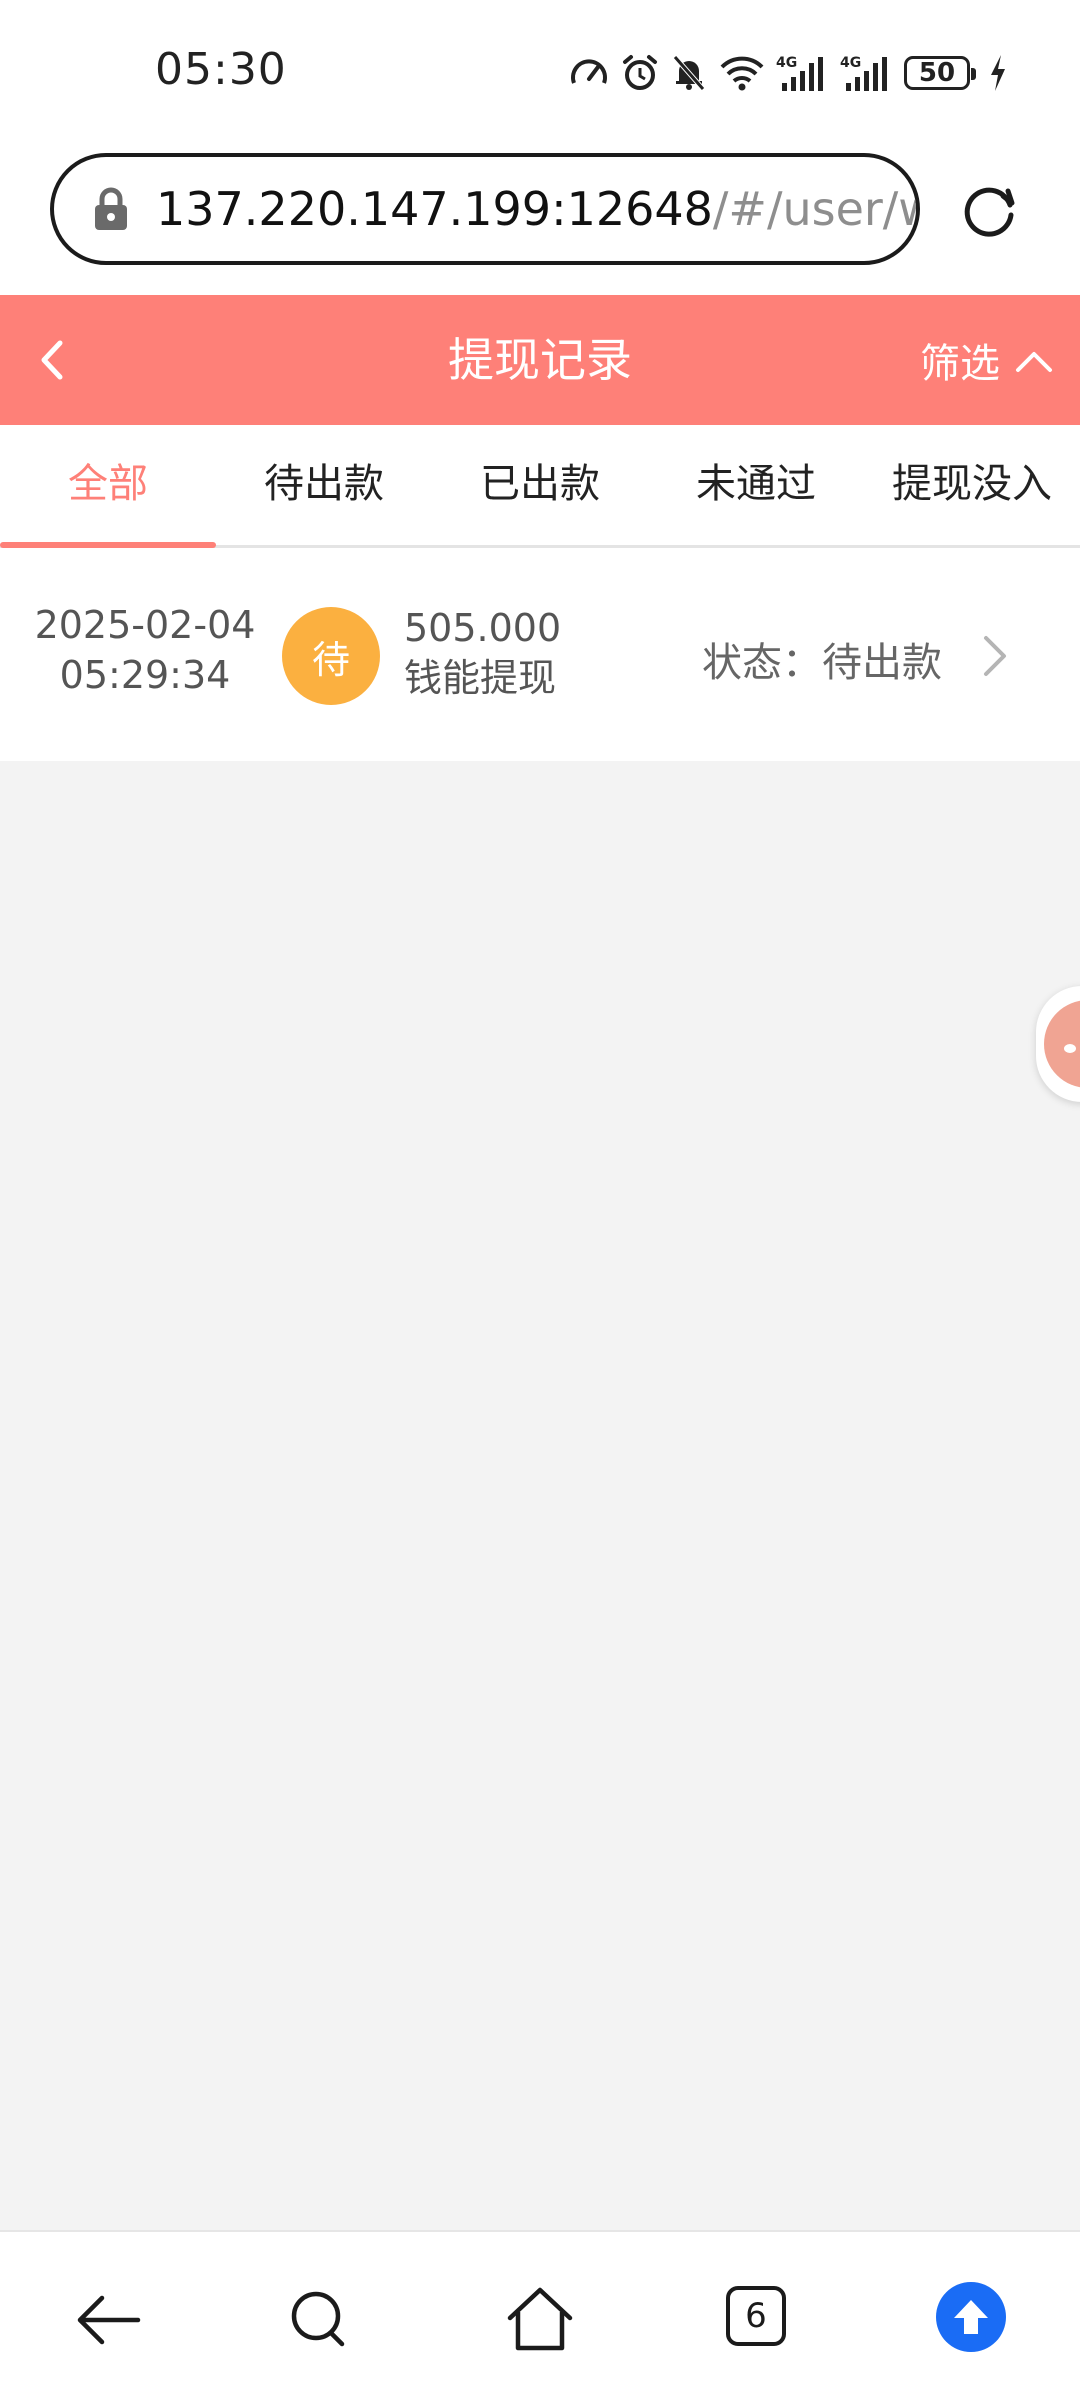 Image resolution: width=1080 pixels, height=2402 pixels. I want to click on signal-4g-icon: 4G, so click(799, 73).